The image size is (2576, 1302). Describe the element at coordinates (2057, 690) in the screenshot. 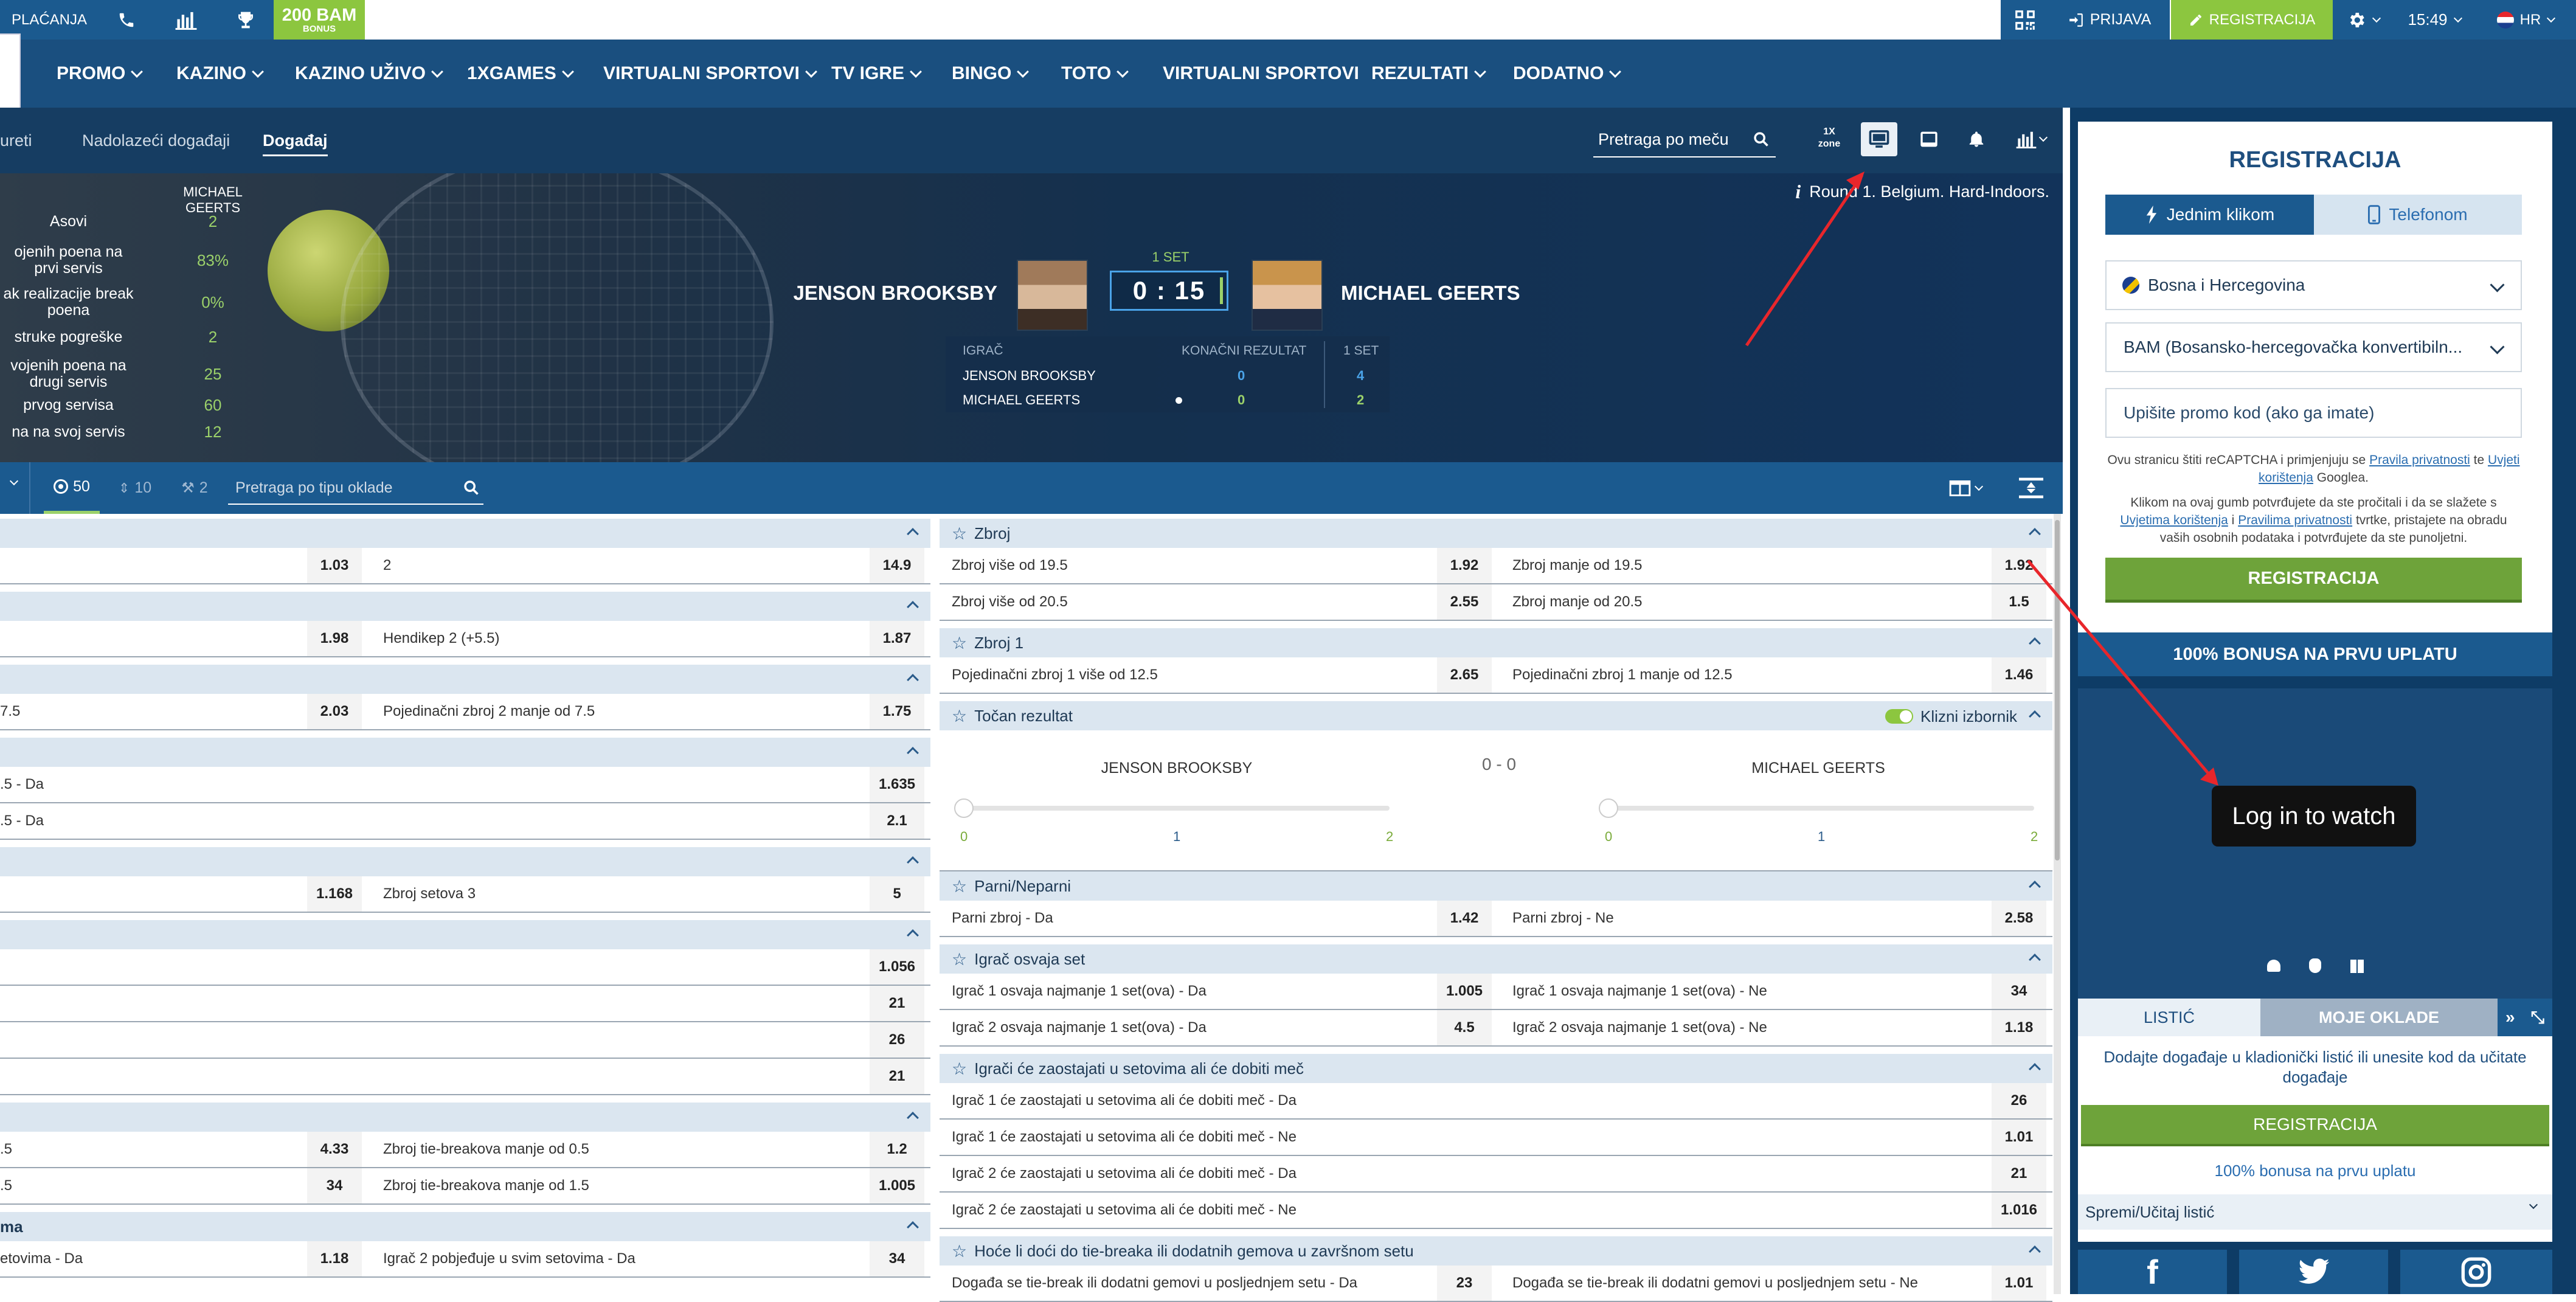

I see `scrollbar-thumb` at that location.